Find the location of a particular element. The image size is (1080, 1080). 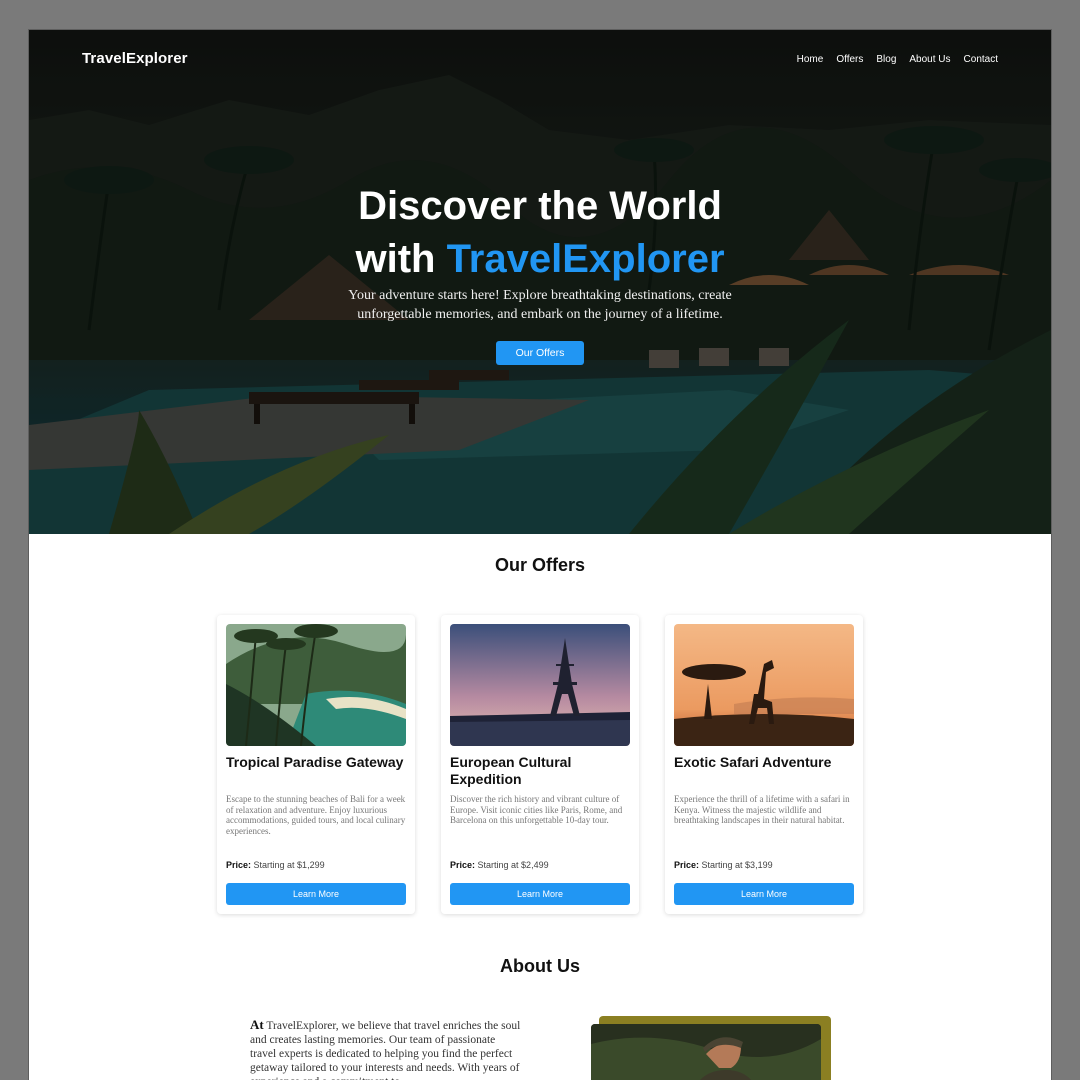

offer-card-price: Price: Starting at $3,199 is located at coordinates (723, 865).